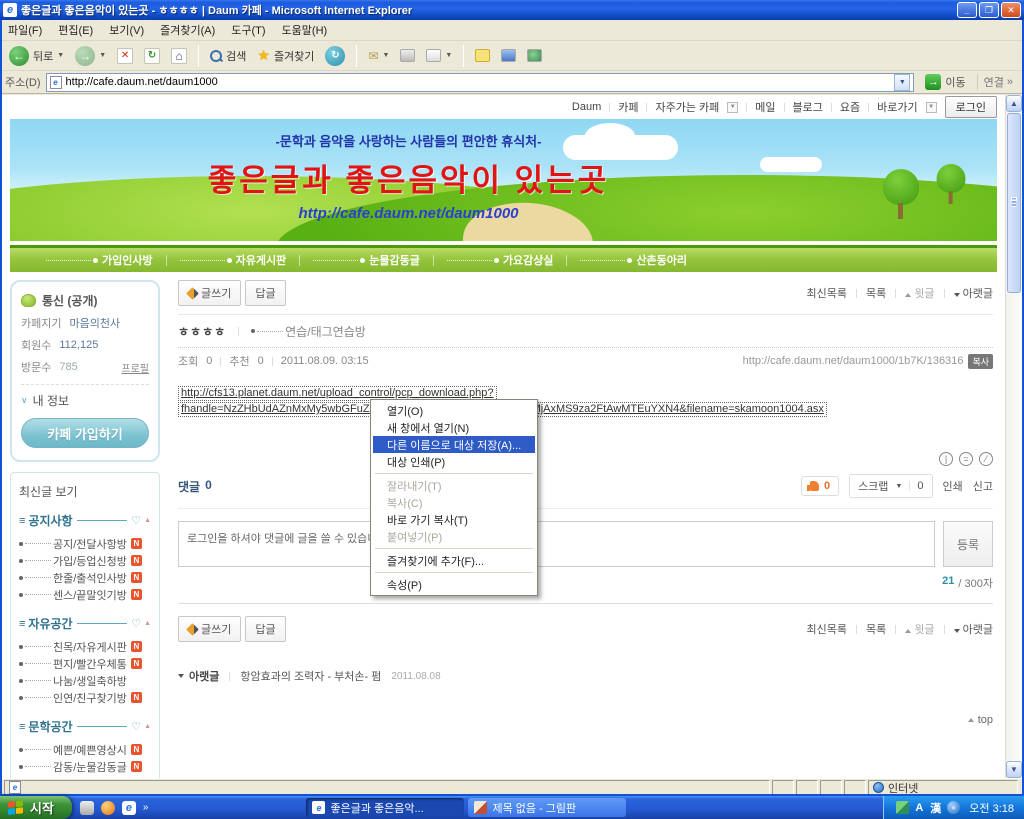 The height and width of the screenshot is (819, 1024). What do you see at coordinates (86, 807) in the screenshot?
I see `quick-launch-desktop-icon` at bounding box center [86, 807].